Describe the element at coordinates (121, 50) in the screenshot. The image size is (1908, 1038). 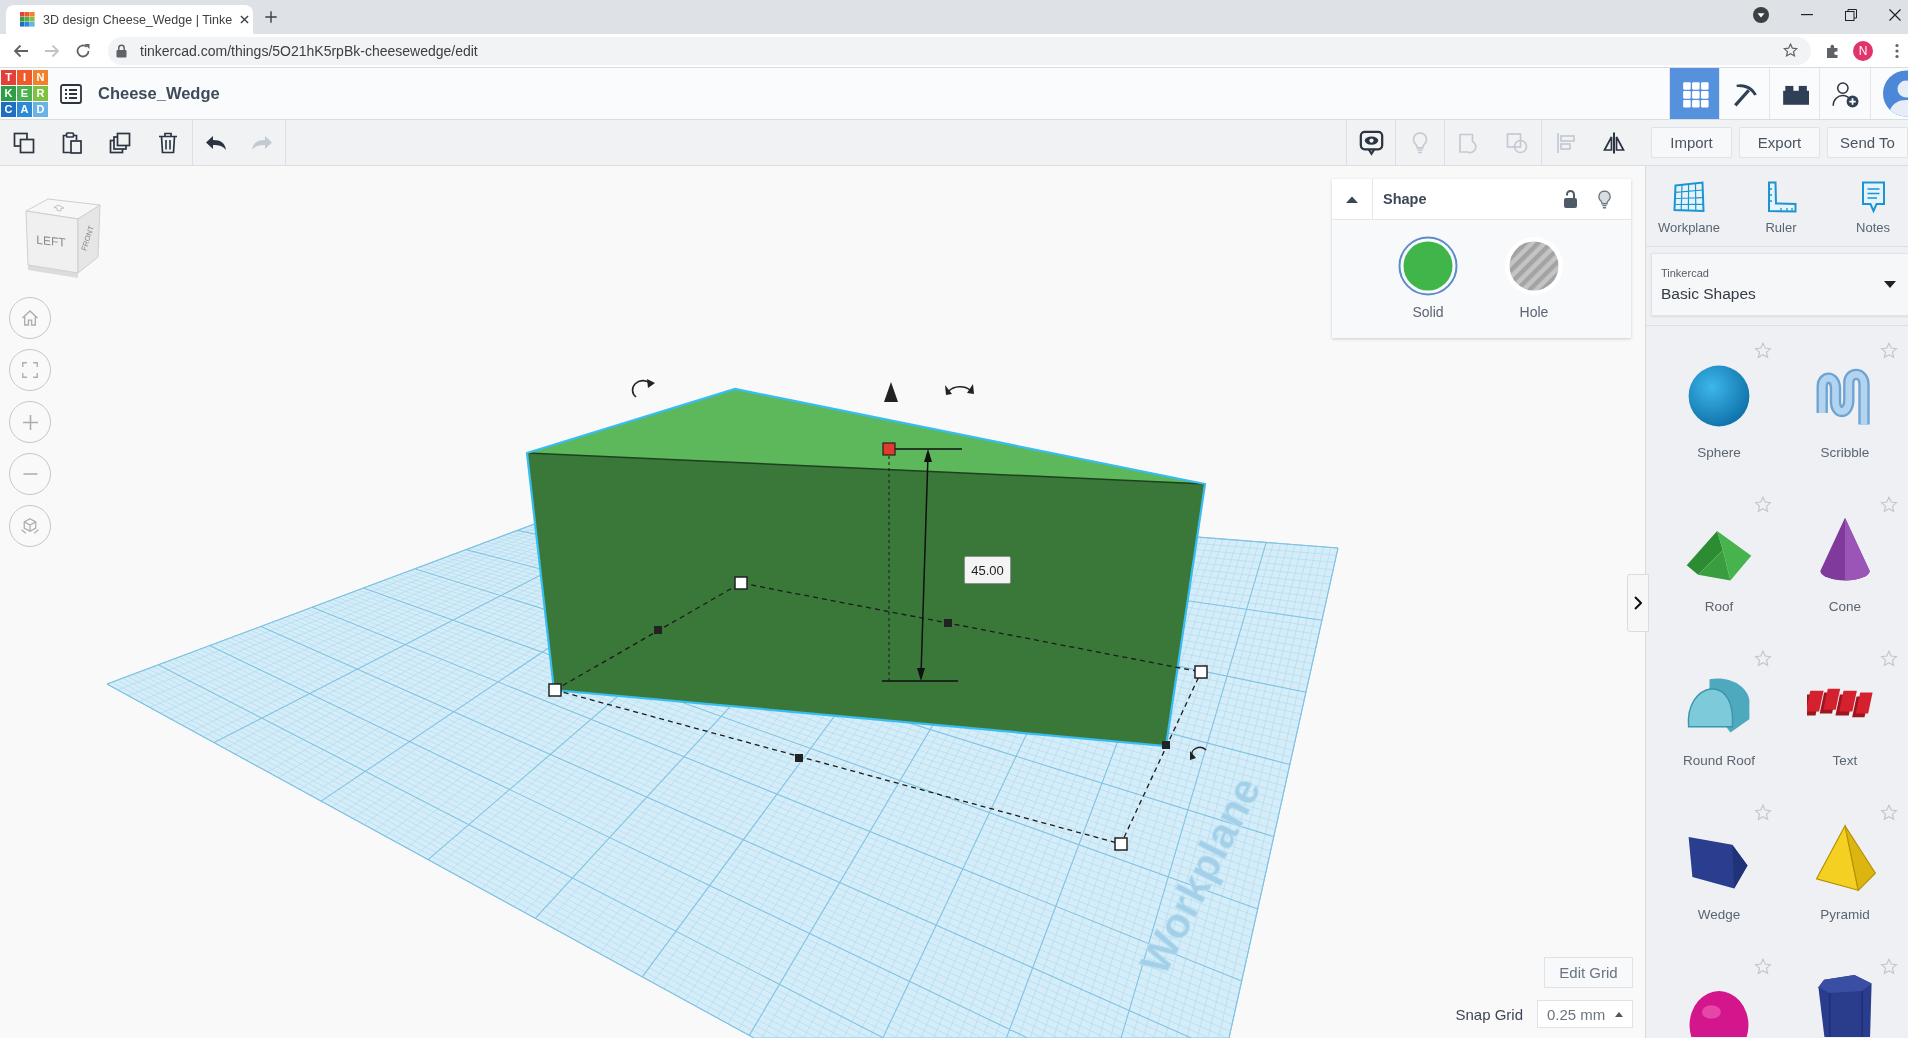
I see `padlock-icon` at that location.